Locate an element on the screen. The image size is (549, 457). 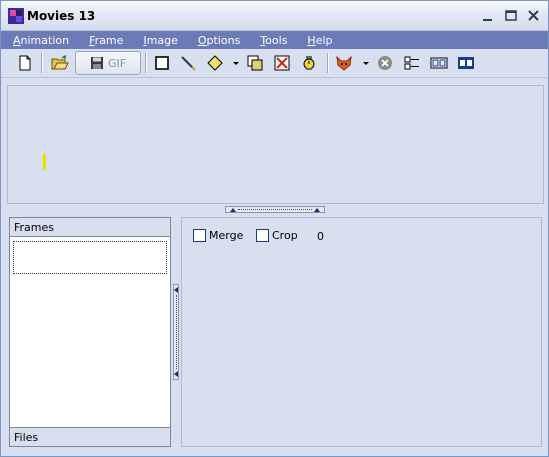
new-icon is located at coordinates (25, 63).